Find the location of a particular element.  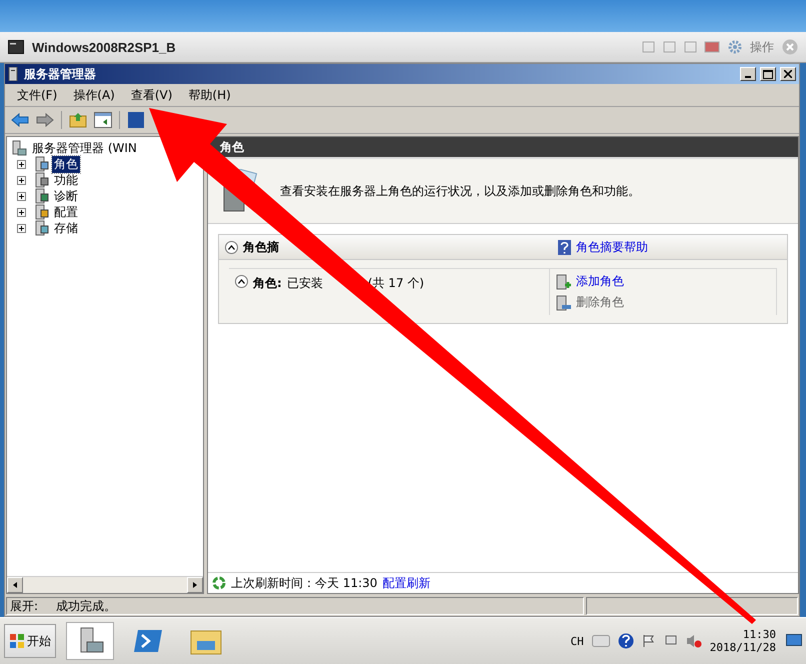

refresh-icon is located at coordinates (219, 583).